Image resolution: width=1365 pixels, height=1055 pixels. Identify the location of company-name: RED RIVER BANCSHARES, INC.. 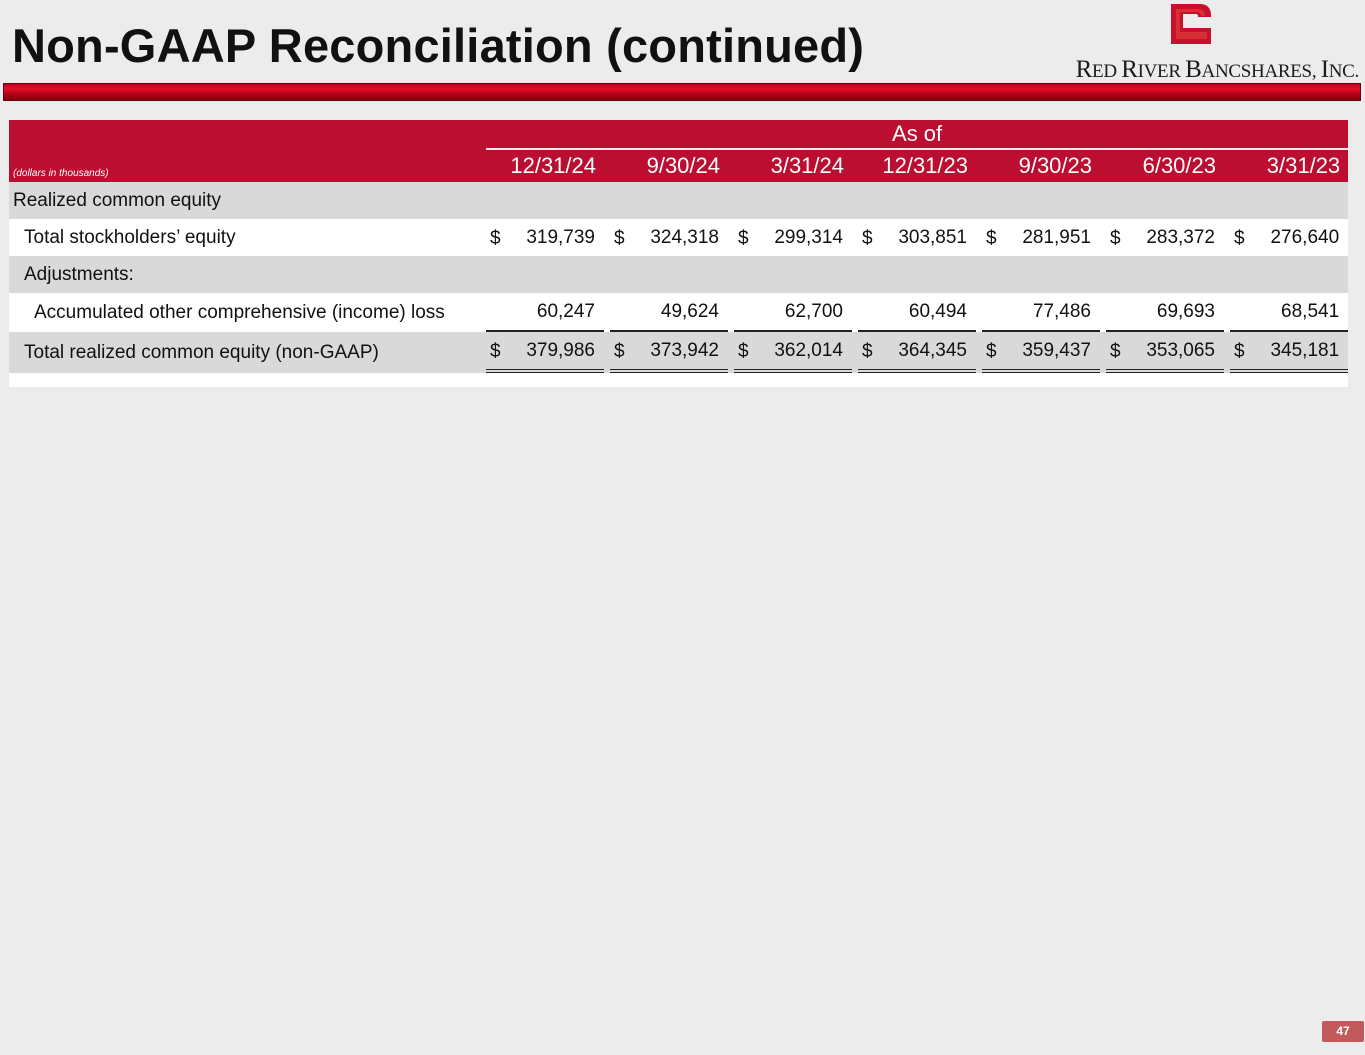
(1217, 69).